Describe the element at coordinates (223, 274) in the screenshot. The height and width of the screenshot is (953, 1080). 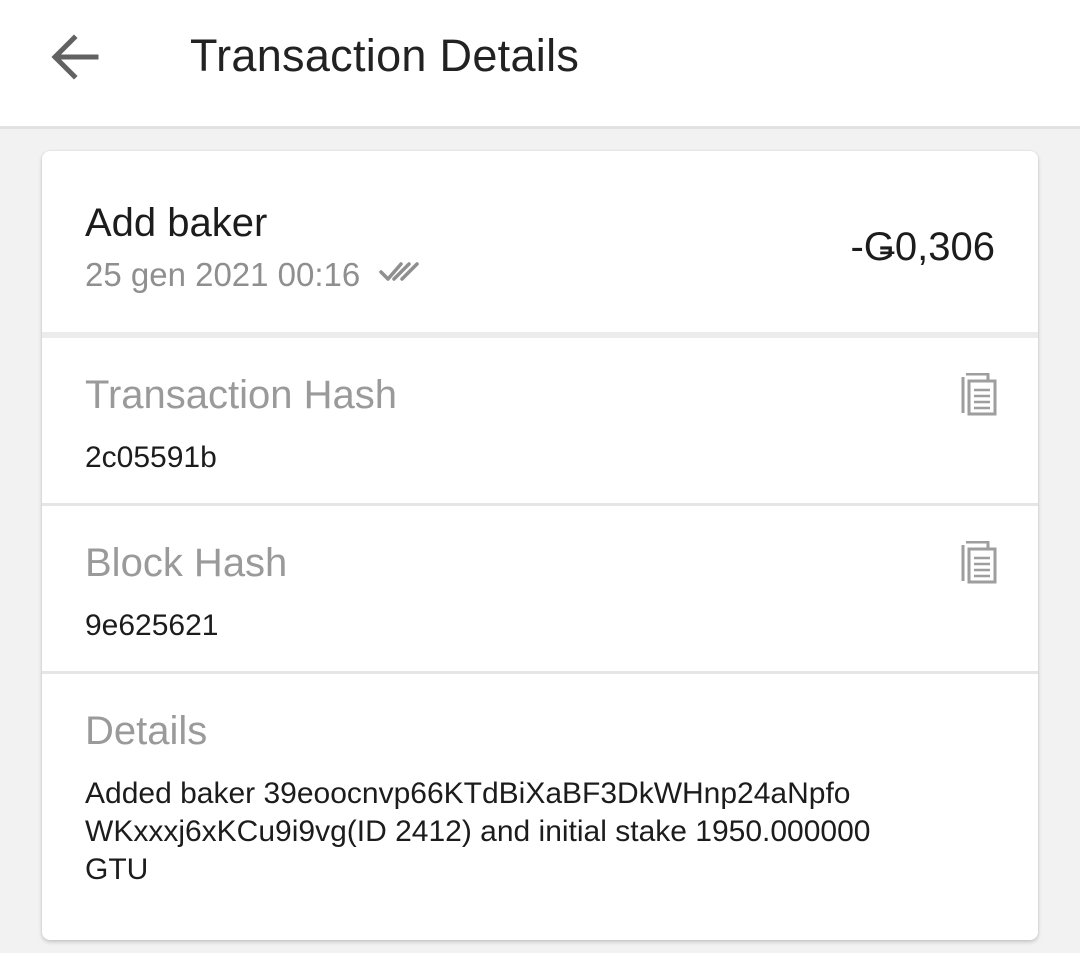
I see `transaction-date: 25 gen 2021 00:16` at that location.